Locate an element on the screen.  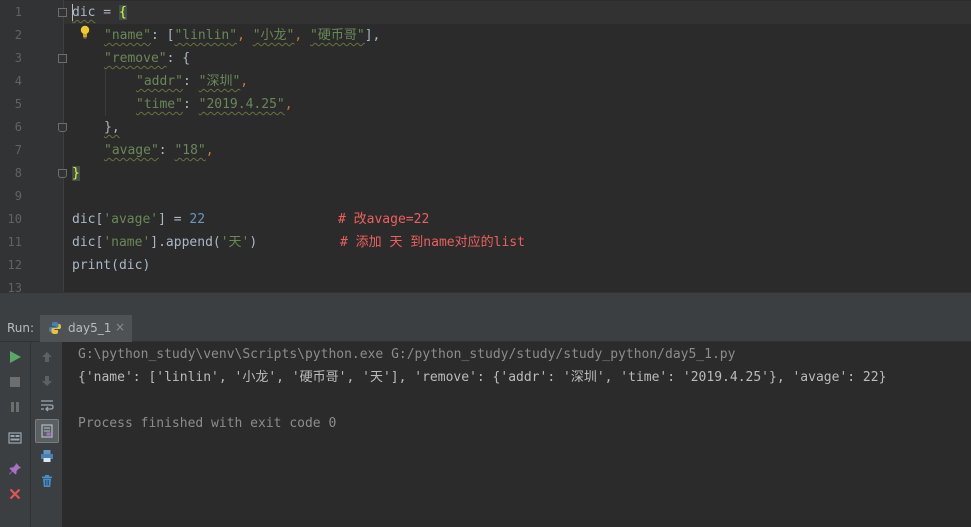
scroll-to-end-button is located at coordinates (47, 431).